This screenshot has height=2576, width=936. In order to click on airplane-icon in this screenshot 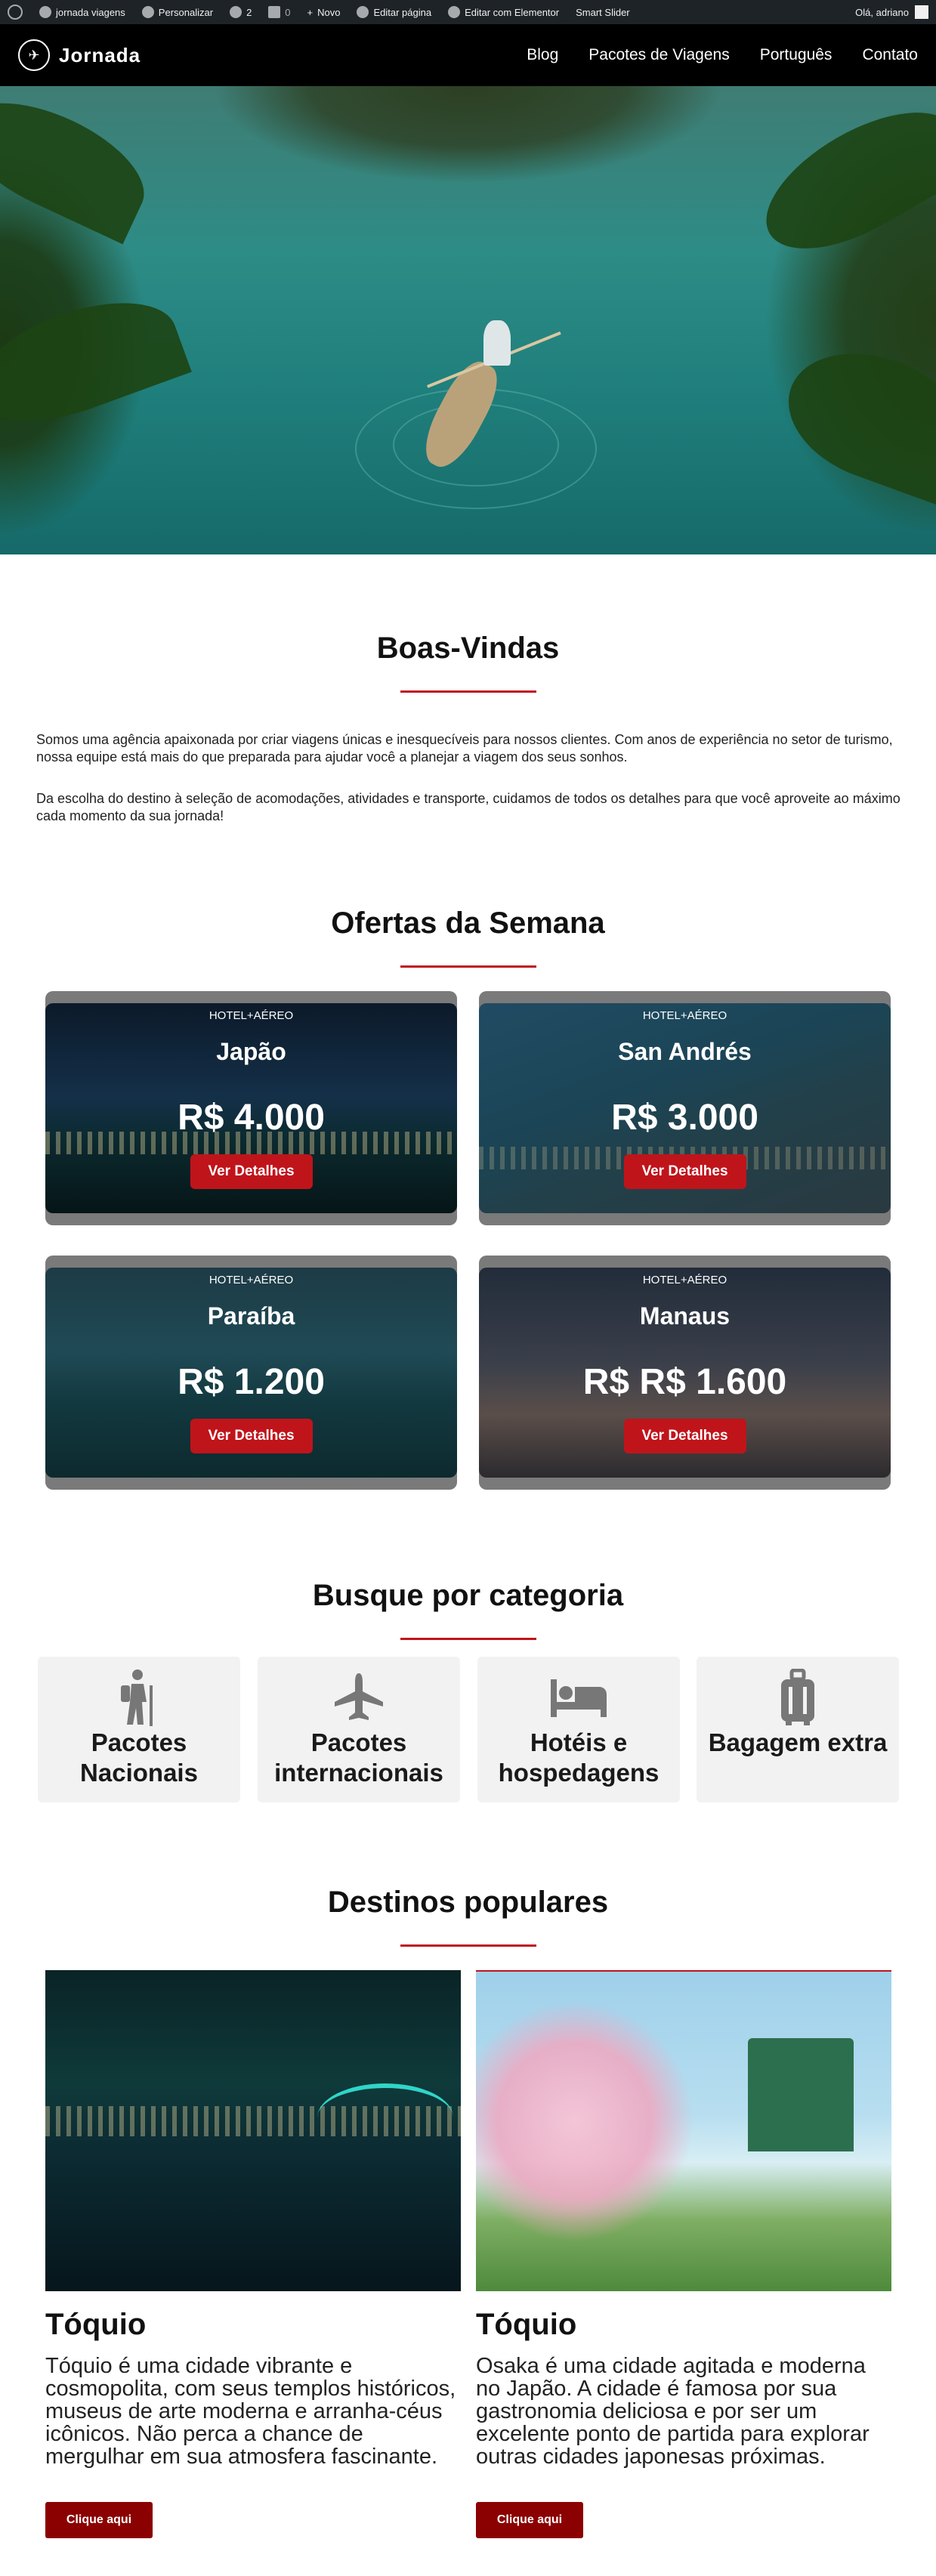, I will do `click(359, 1697)`.